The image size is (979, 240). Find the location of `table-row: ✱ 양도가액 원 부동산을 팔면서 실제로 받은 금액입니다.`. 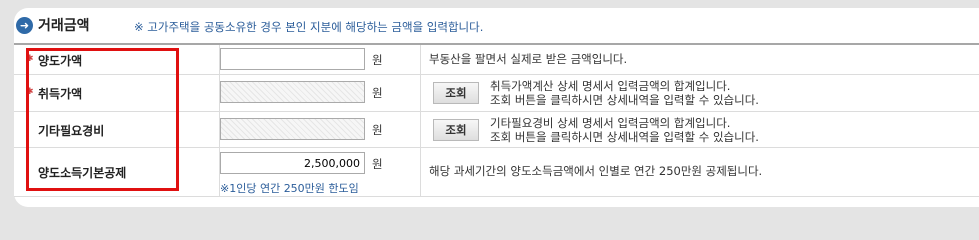

table-row: ✱ 양도가액 원 부동산을 팔면서 실제로 받은 금액입니다. is located at coordinates (496, 59).